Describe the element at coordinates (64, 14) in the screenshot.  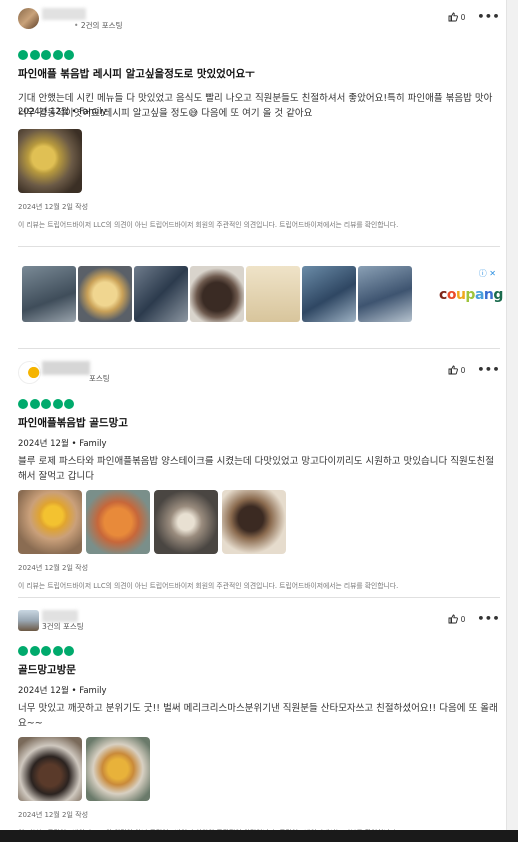
I see `author-name-blurred` at that location.